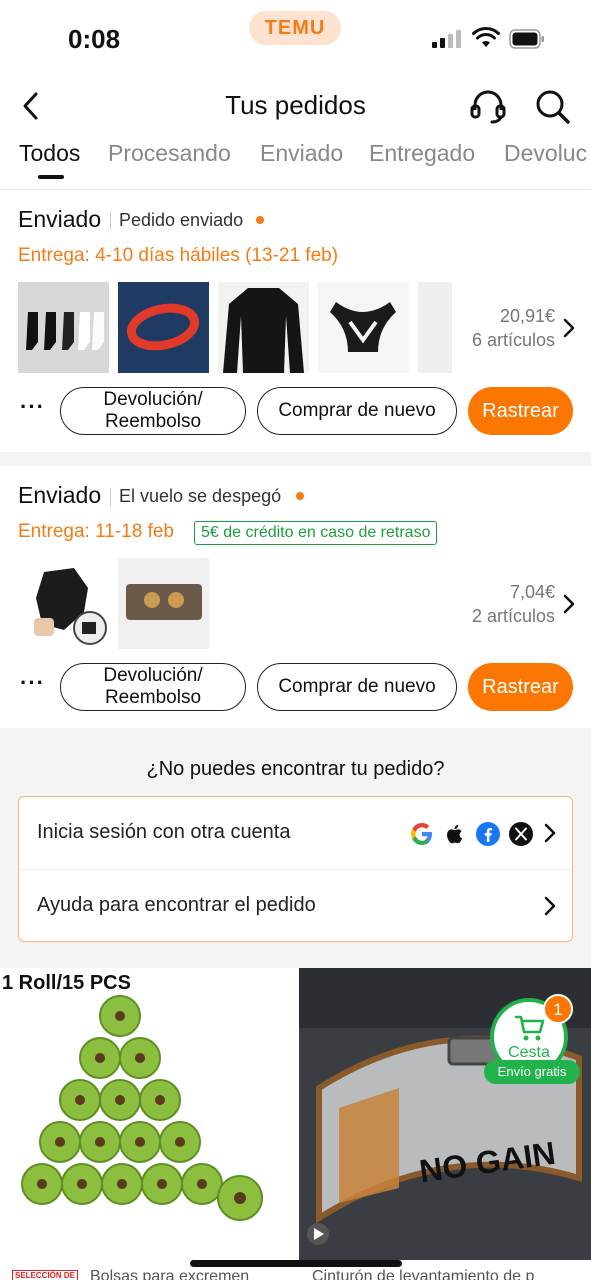 The width and height of the screenshot is (591, 1280). I want to click on product-caption: Cinturón de levantamiento de p, so click(447, 1274).